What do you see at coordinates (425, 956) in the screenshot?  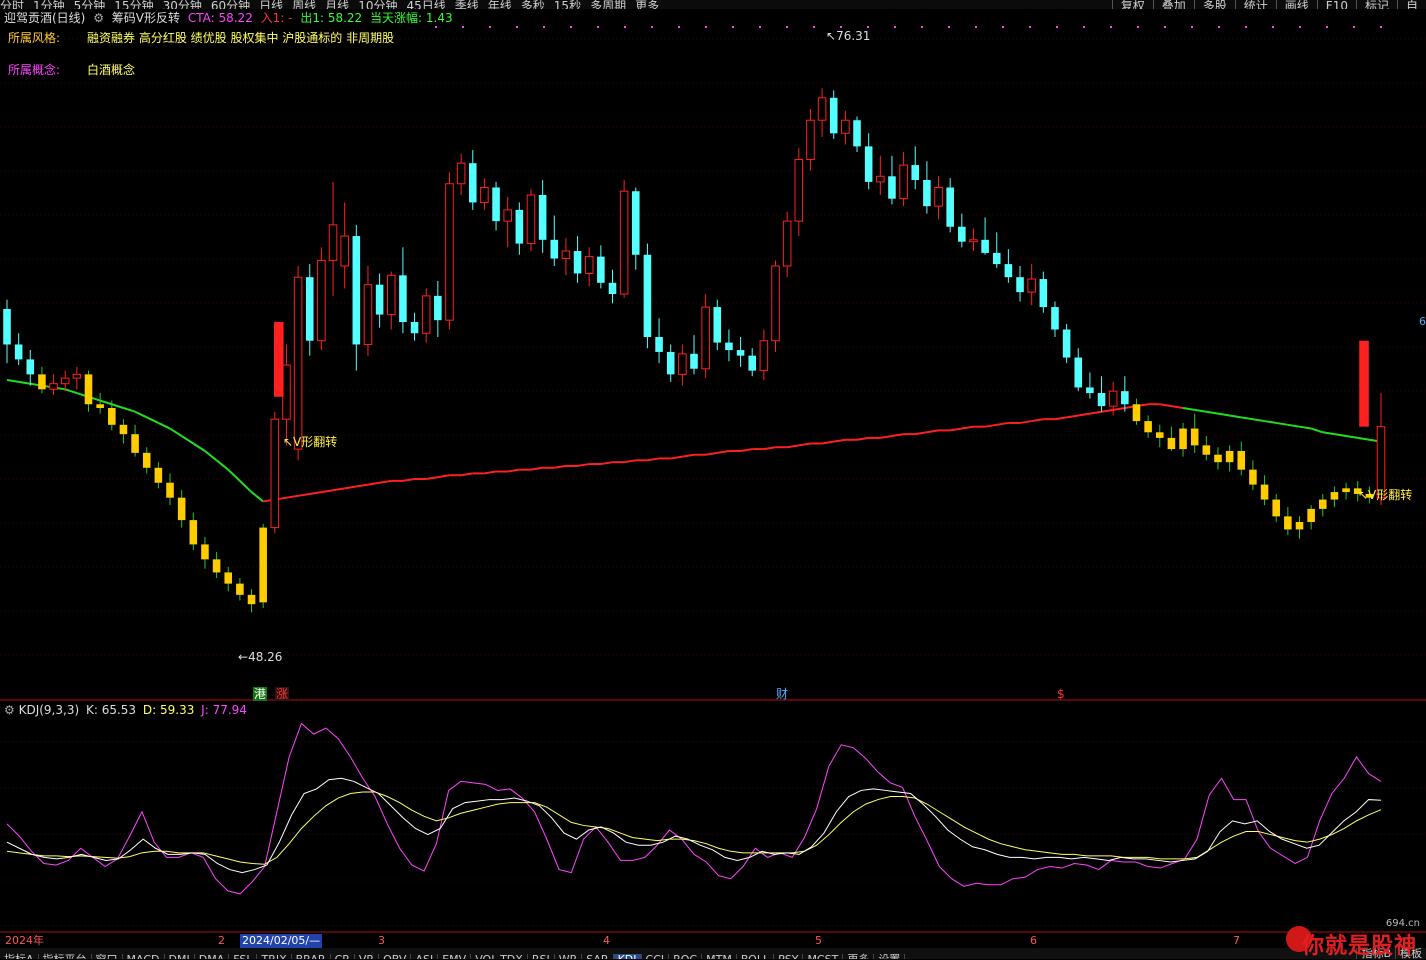 I see `indicator-tab: ASI` at bounding box center [425, 956].